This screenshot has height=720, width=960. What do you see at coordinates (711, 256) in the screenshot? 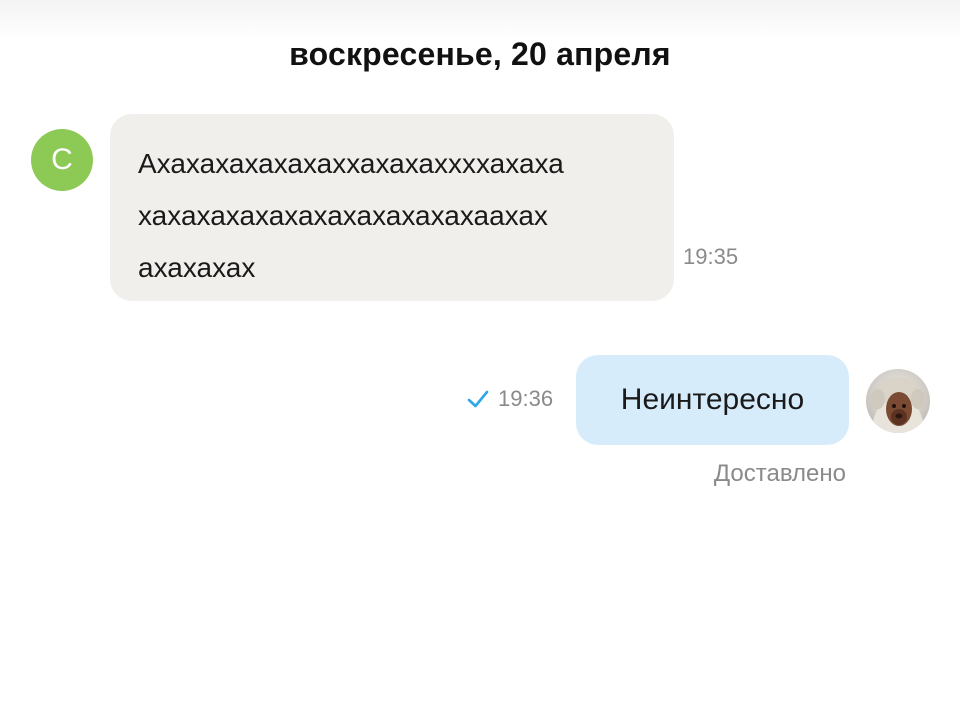
I see `incoming-message-time: 19:35` at bounding box center [711, 256].